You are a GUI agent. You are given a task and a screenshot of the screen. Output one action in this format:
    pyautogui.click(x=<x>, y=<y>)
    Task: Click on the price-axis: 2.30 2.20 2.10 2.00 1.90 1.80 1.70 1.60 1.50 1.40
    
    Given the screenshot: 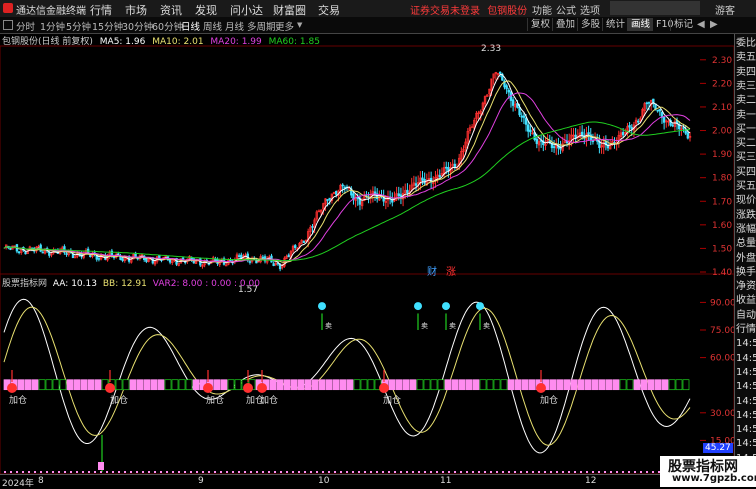 What is the action you would take?
    pyautogui.click(x=716, y=167)
    